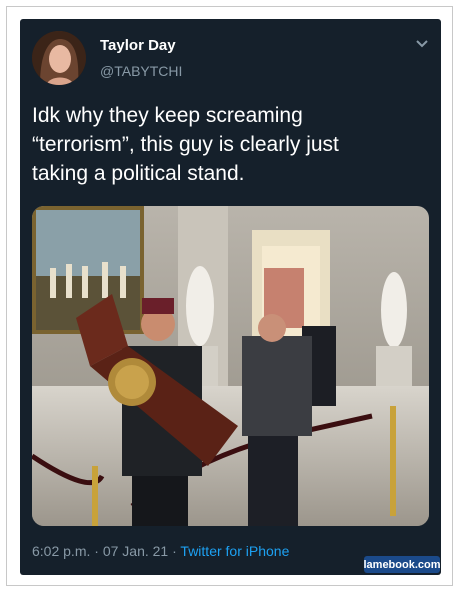 This screenshot has width=461, height=594. I want to click on avatar-portrait, so click(59, 58).